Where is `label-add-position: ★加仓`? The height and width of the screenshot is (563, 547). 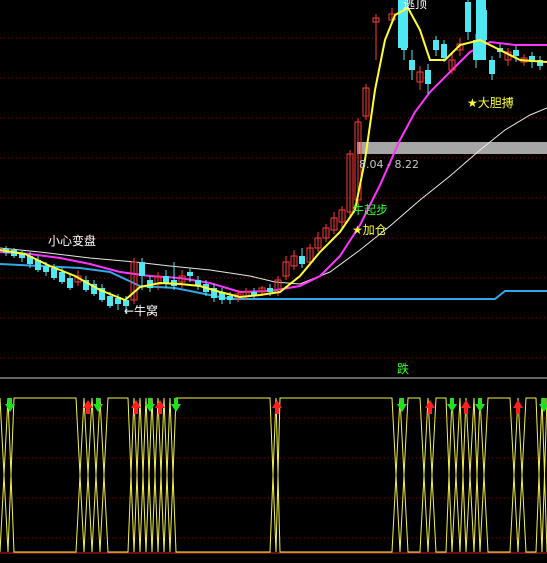
label-add-position: ★加仓 is located at coordinates (369, 230).